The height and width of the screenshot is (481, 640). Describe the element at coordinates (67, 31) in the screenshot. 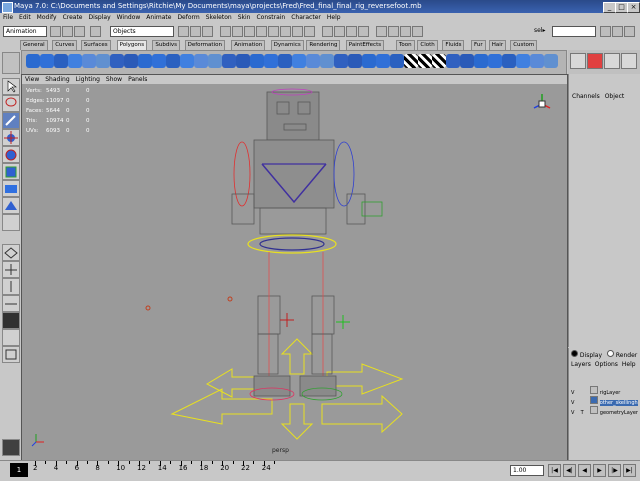

I see `open-scene-icon` at that location.